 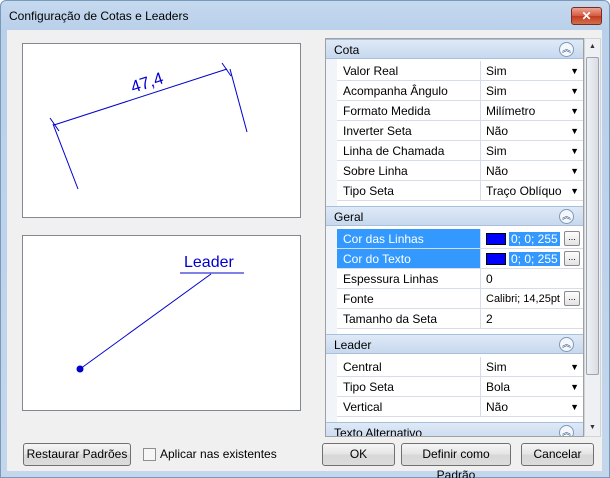 What do you see at coordinates (218, 454) in the screenshot?
I see `apply-existing-label: Aplicar nas existentes` at bounding box center [218, 454].